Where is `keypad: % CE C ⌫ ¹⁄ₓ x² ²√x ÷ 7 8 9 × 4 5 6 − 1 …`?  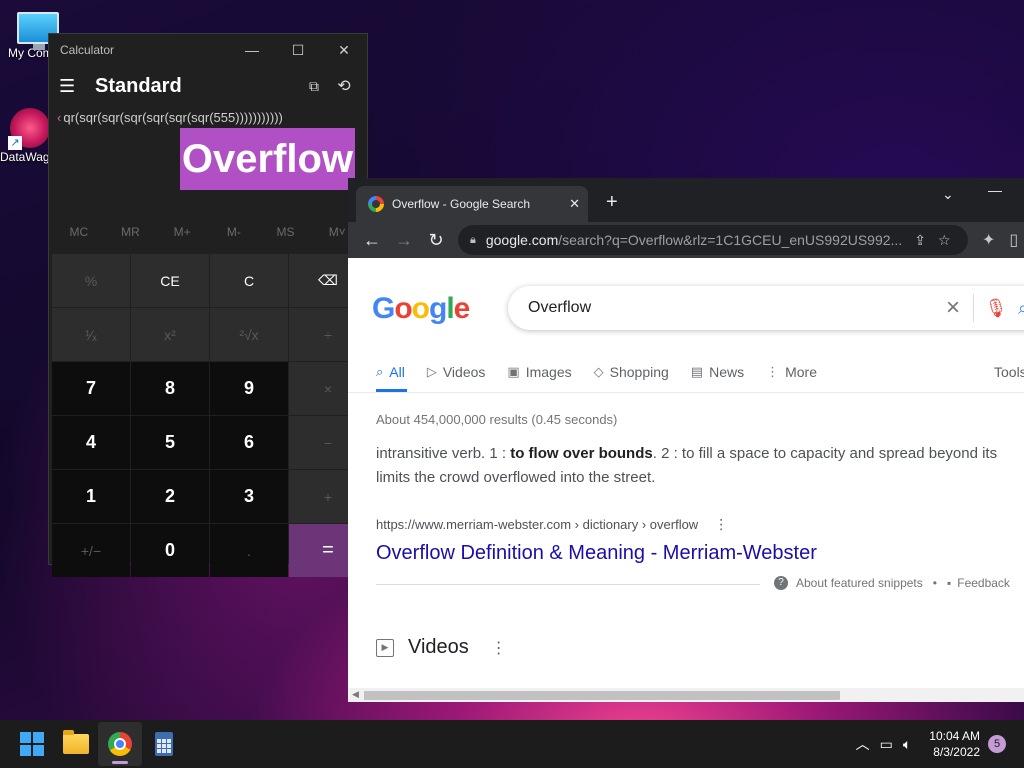 keypad: % CE C ⌫ ¹⁄ₓ x² ²√x ÷ 7 8 9 × 4 5 6 − 1 … is located at coordinates (208, 414).